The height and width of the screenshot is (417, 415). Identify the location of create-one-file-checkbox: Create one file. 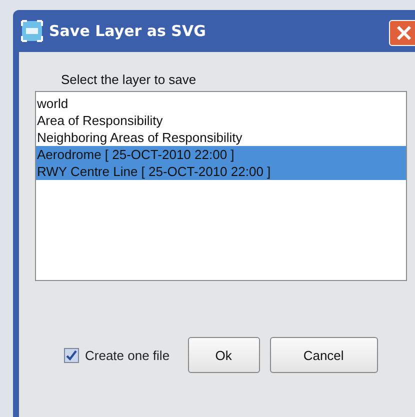
(117, 355).